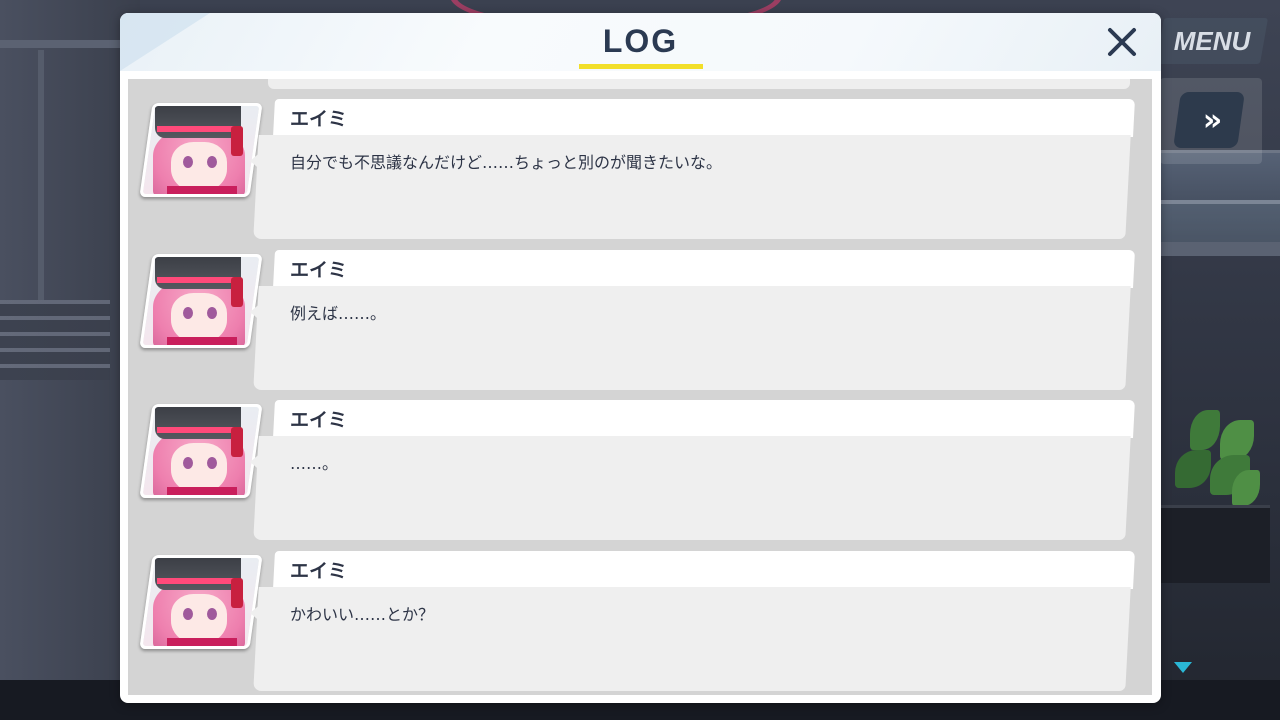 This screenshot has width=1280, height=720. What do you see at coordinates (699, 84) in the screenshot?
I see `previous-entry-tail` at bounding box center [699, 84].